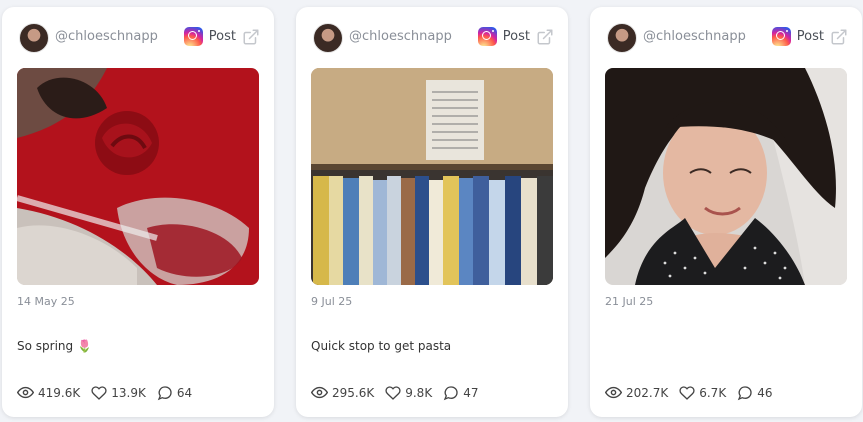 This screenshot has height=422, width=863. Describe the element at coordinates (765, 392) in the screenshot. I see `comments-count: 46` at that location.